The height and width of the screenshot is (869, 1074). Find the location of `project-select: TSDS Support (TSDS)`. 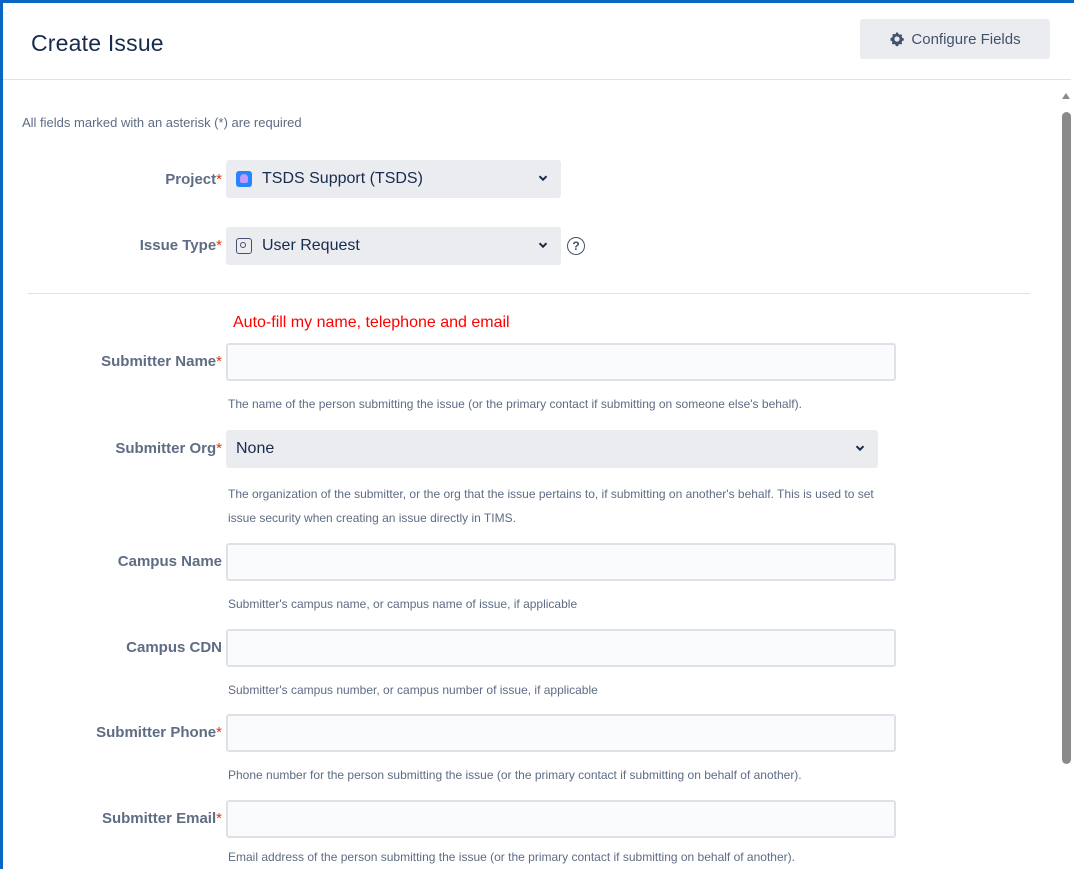

project-select: TSDS Support (TSDS) is located at coordinates (393, 179).